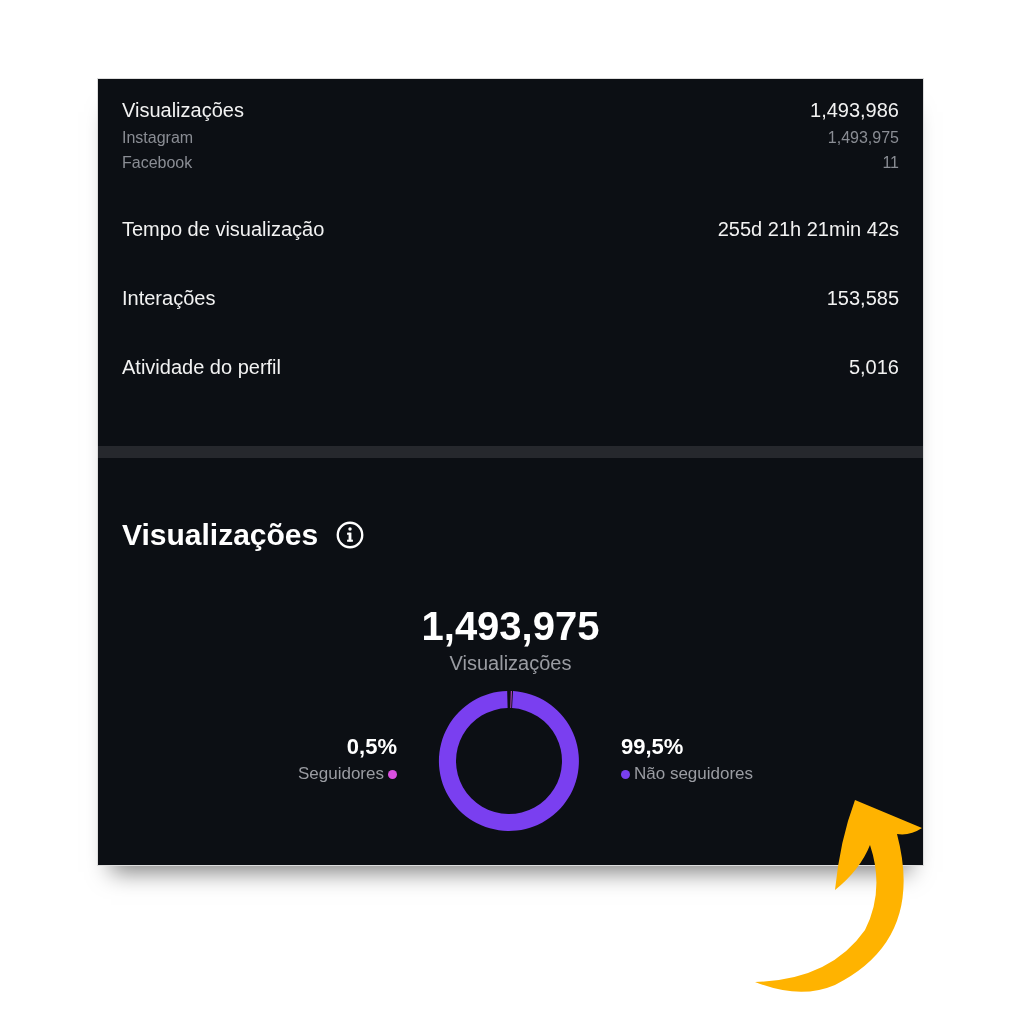 The width and height of the screenshot is (1024, 1024). I want to click on legend-label: Seguidores, so click(341, 774).